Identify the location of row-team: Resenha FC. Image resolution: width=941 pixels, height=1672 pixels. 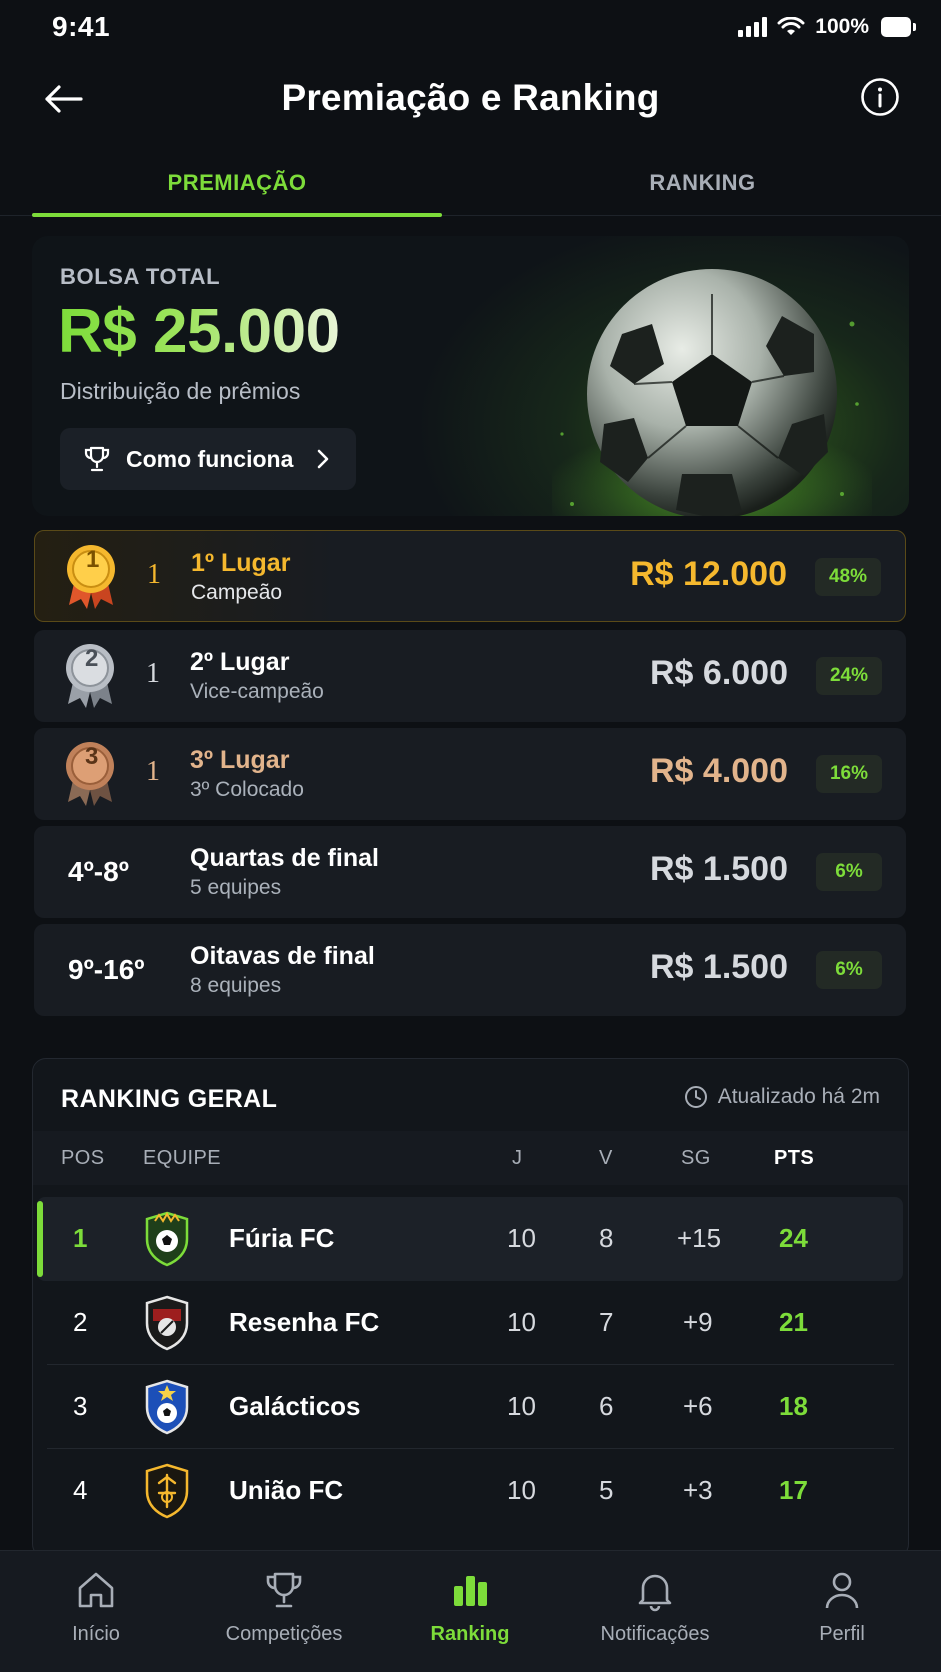
(304, 1322).